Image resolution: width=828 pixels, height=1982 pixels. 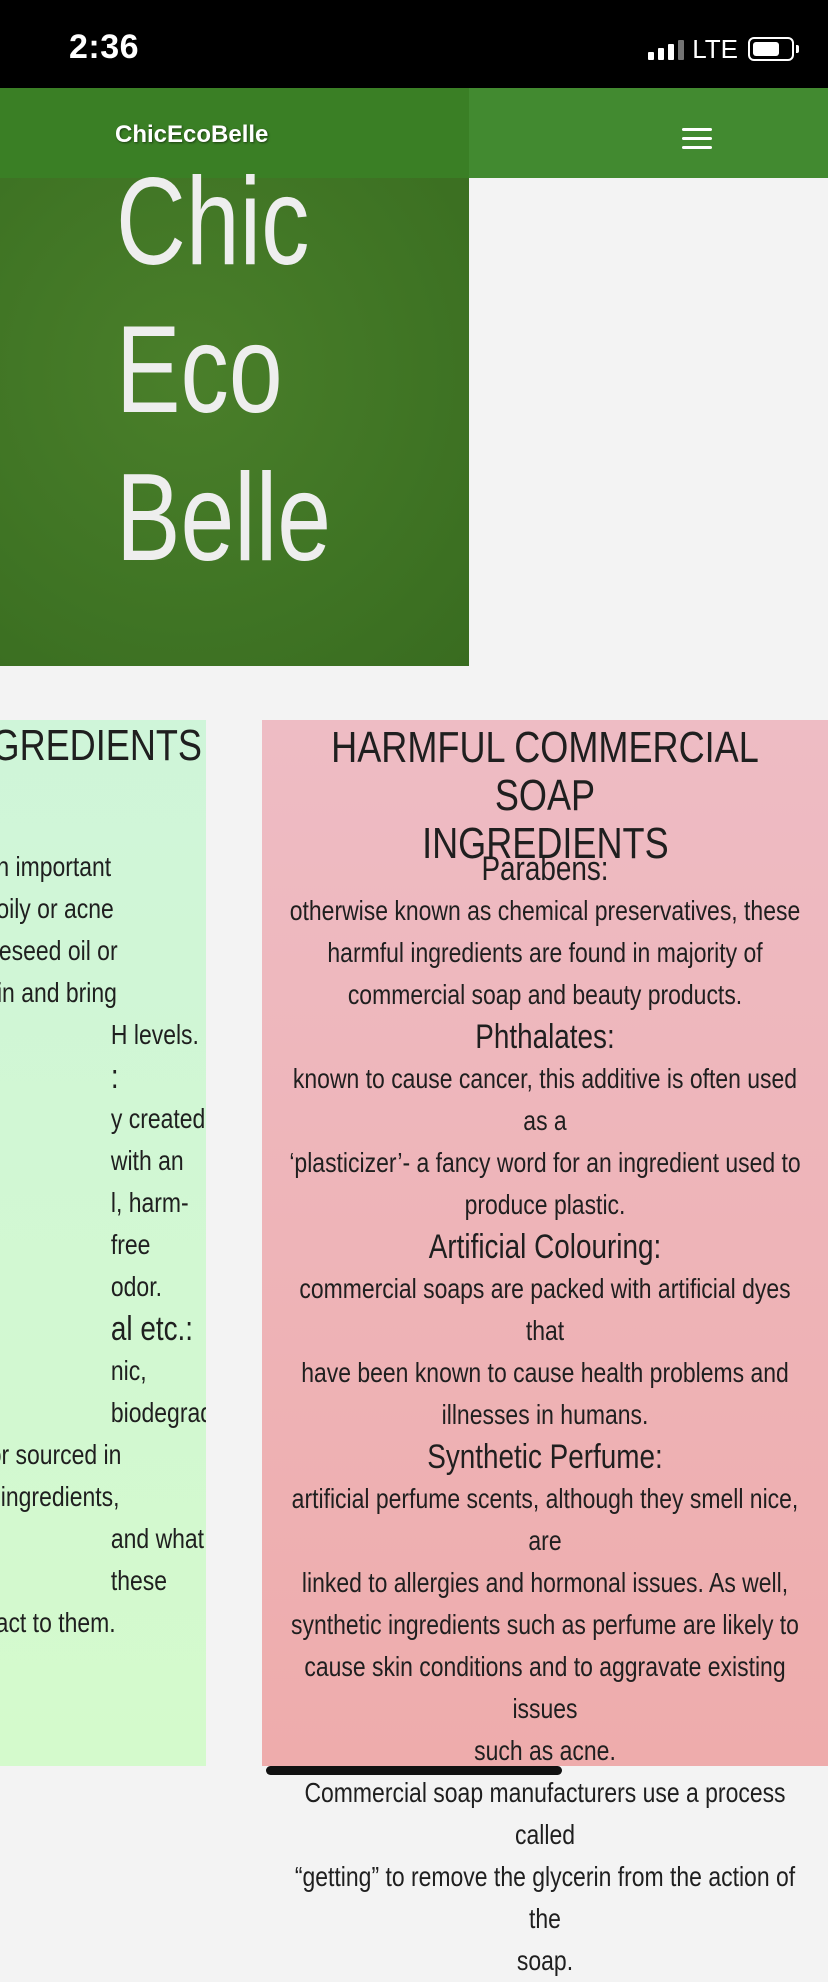 I want to click on good-card-title: P INGREDIENTS, so click(x=101, y=745).